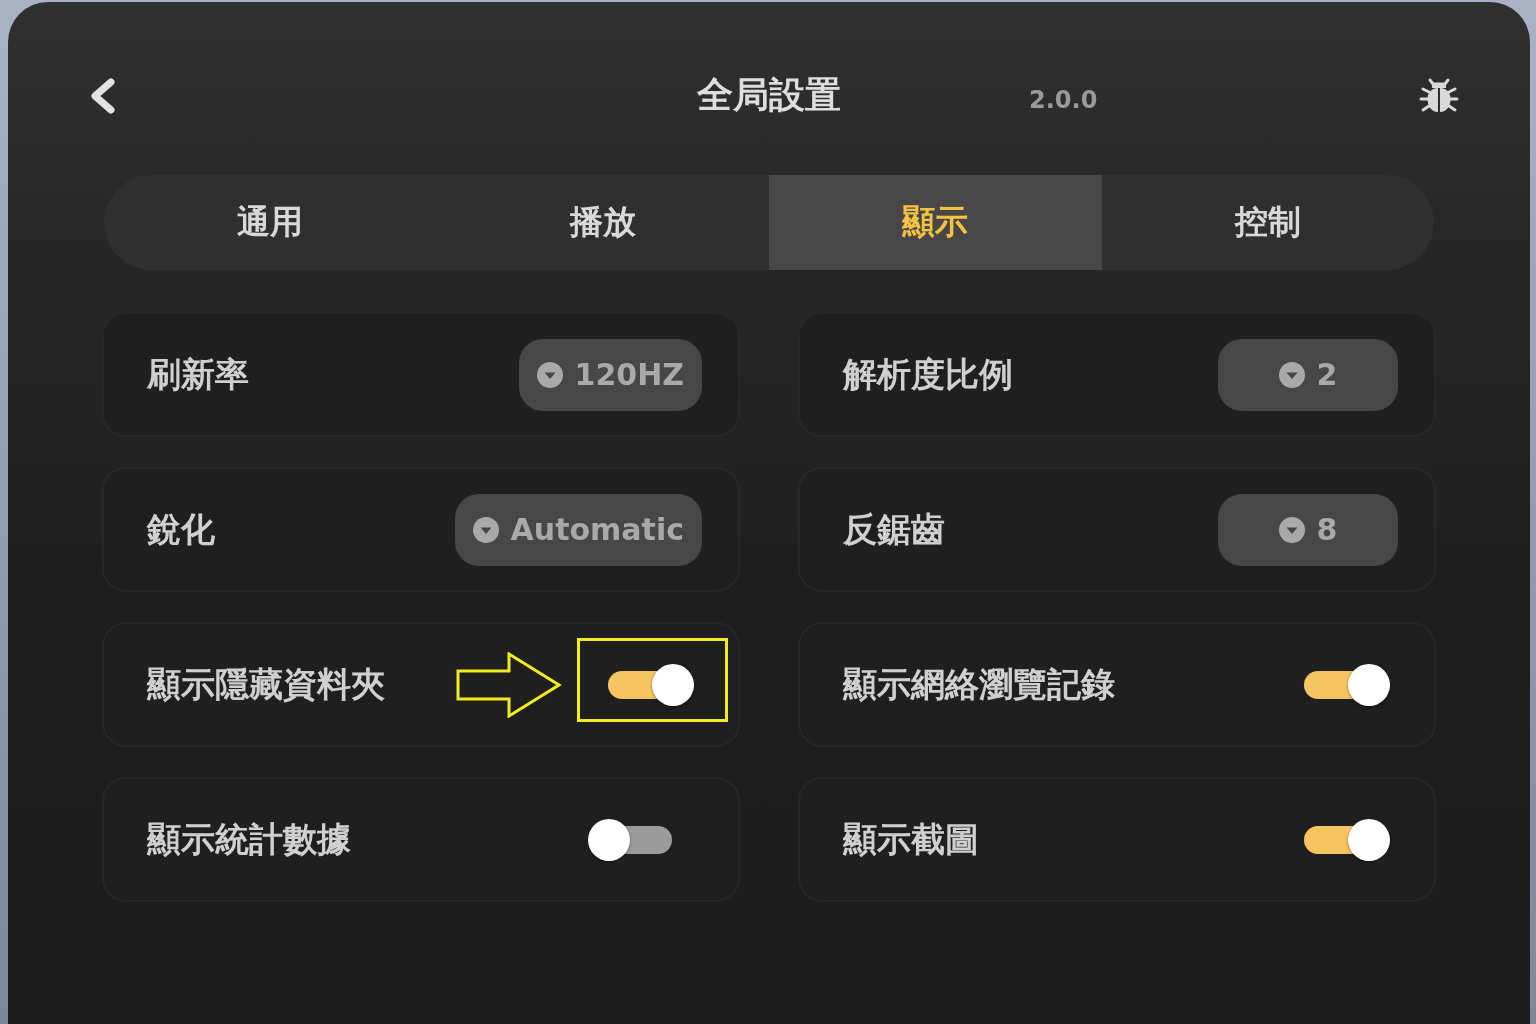 The height and width of the screenshot is (1024, 1536). Describe the element at coordinates (769, 95) in the screenshot. I see `window-title: 全局設置` at that location.